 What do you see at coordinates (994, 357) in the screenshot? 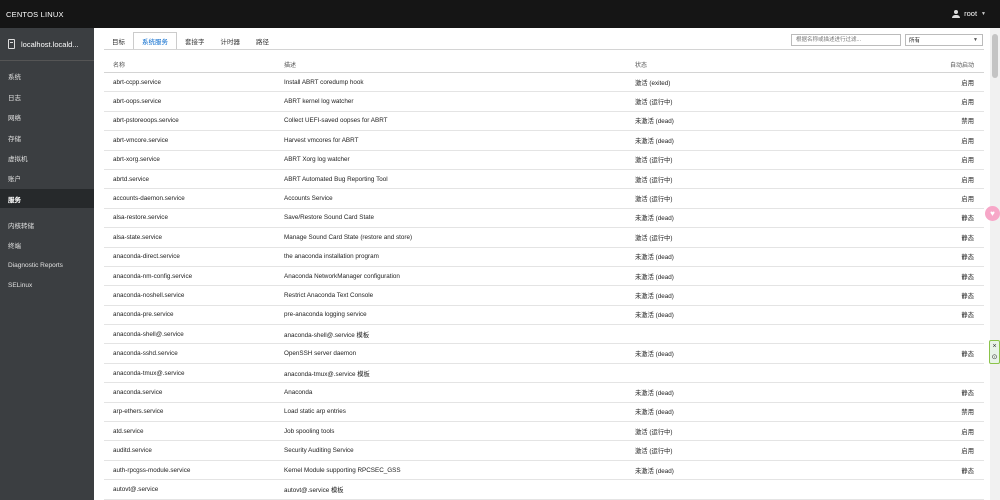
I see `target-icon: ⊙` at bounding box center [994, 357].